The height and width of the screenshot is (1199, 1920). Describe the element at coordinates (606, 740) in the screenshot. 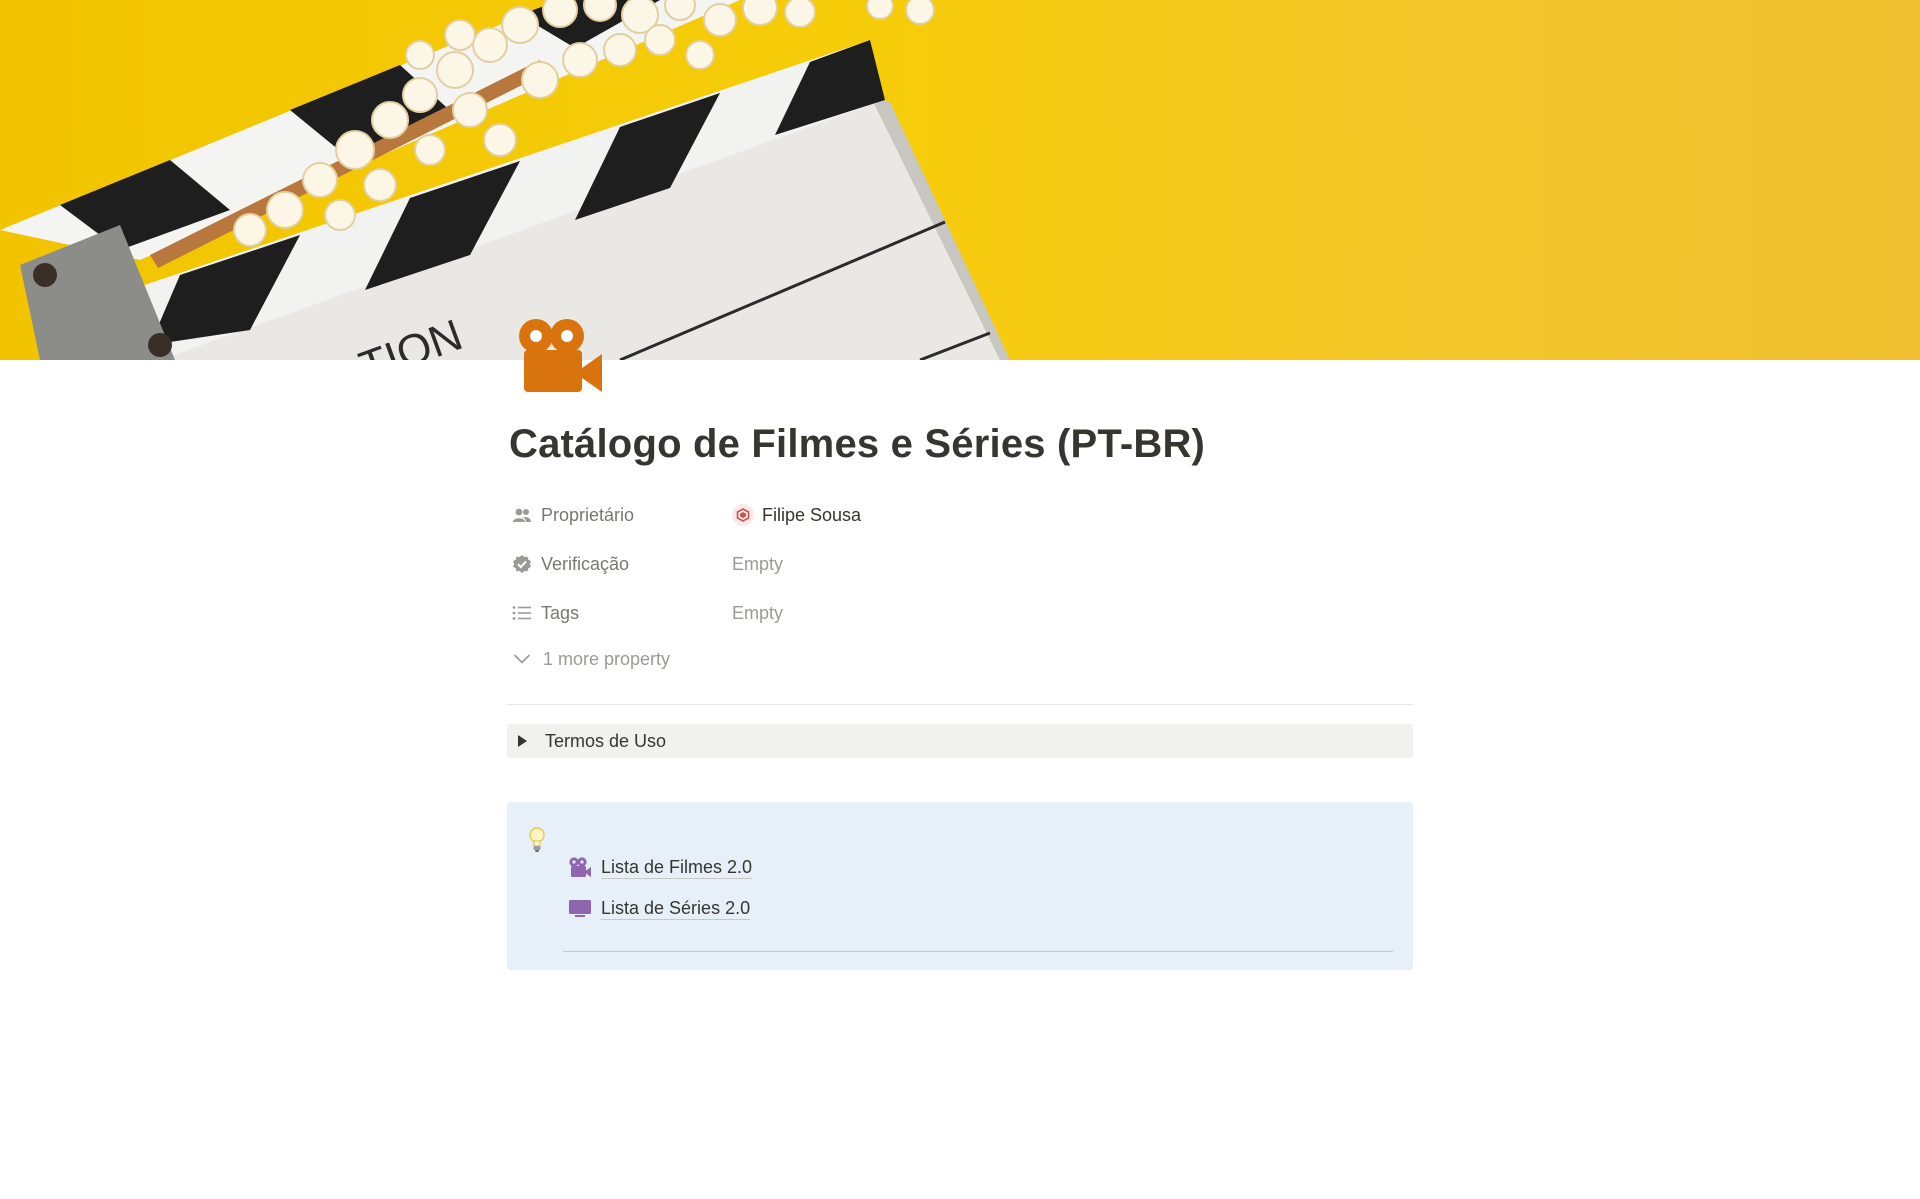

I see `toggle-label: Termos de Uso` at that location.